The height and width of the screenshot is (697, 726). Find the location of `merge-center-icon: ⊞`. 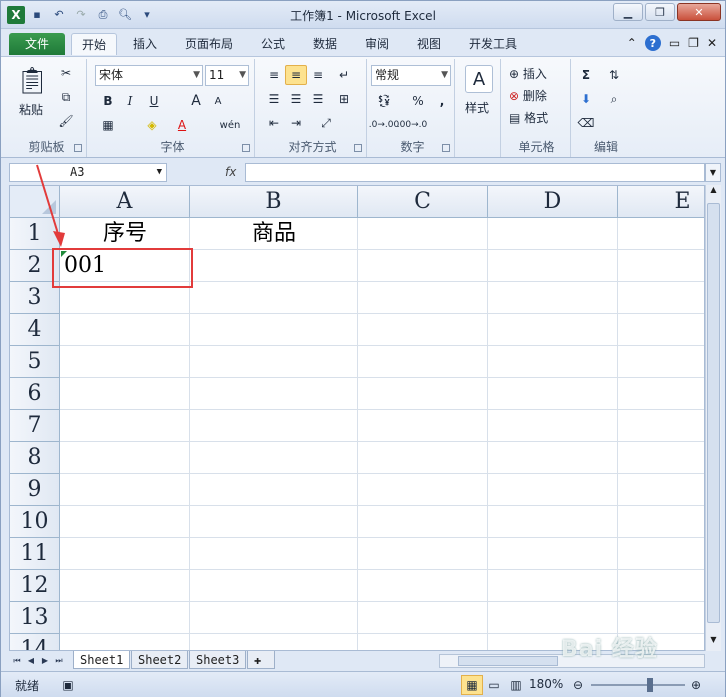

merge-center-icon: ⊞ is located at coordinates (344, 99).